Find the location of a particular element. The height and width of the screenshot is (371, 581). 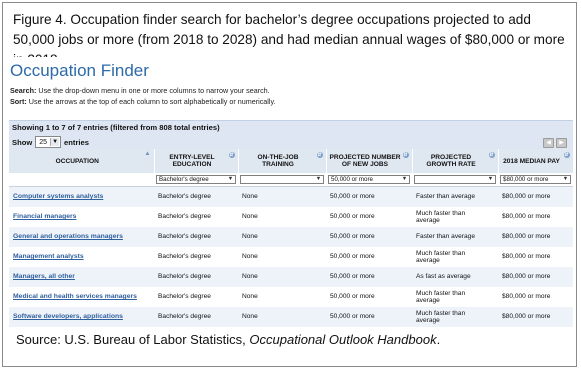

education-filter-select: Bachelor's degree ▼ is located at coordinates (196, 179).